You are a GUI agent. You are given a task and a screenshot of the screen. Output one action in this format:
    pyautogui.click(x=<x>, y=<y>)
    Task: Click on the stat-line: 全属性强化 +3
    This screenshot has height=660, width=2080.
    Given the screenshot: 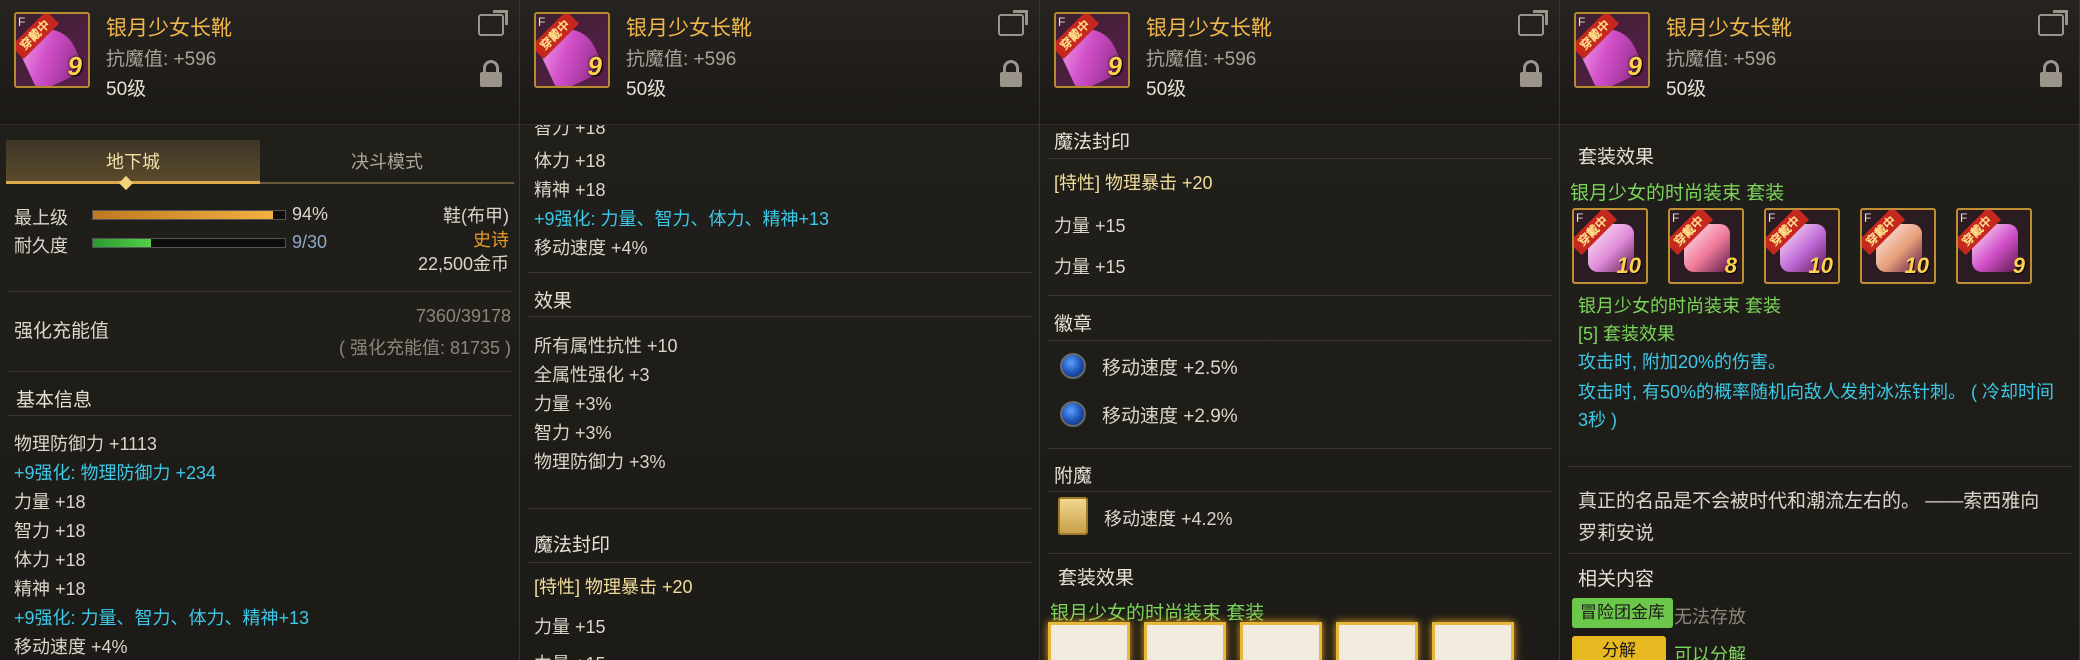 What is the action you would take?
    pyautogui.click(x=592, y=375)
    